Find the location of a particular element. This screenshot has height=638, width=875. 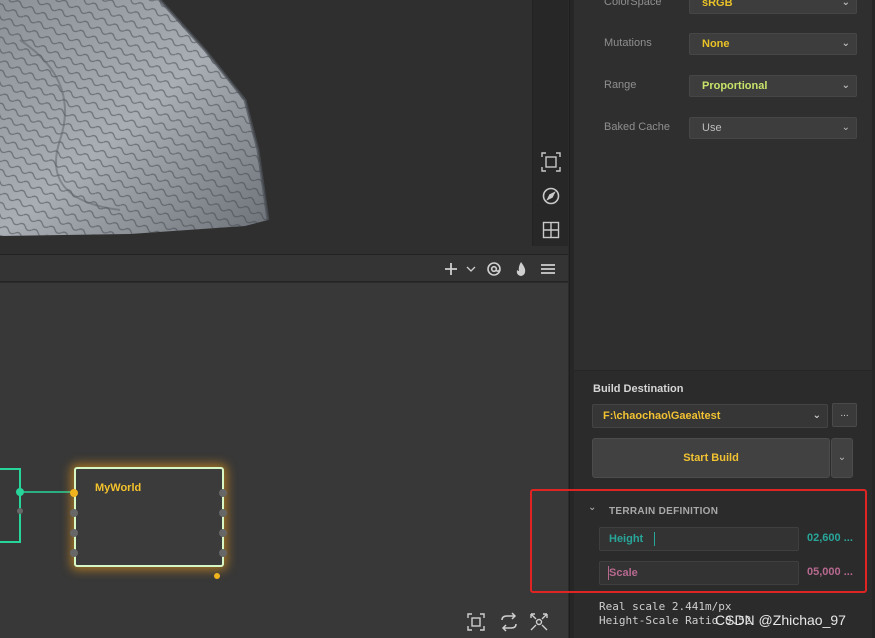

node-myworld: MyWorld is located at coordinates (148, 523).